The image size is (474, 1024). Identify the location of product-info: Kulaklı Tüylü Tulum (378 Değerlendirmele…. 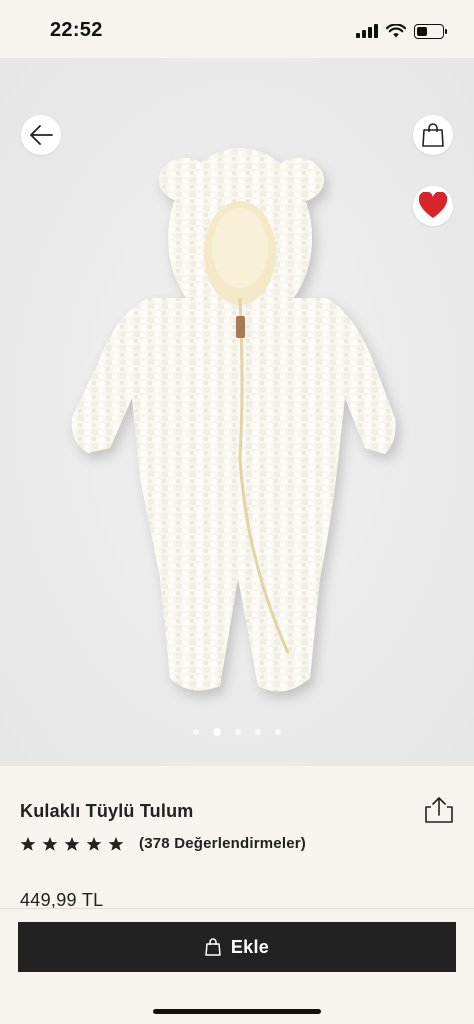
(237, 838).